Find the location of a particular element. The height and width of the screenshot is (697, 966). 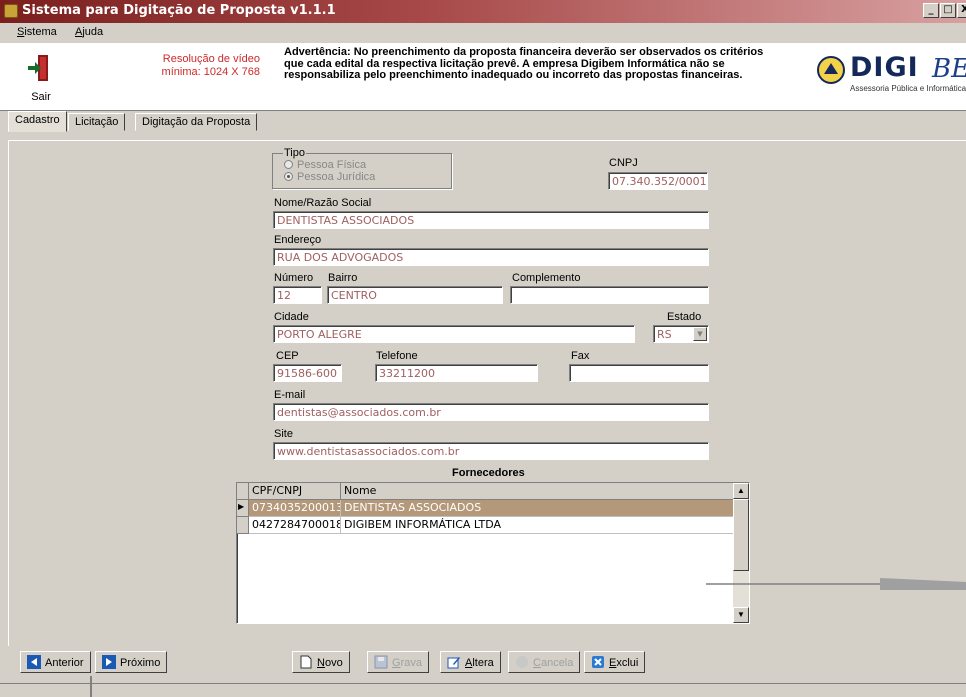

table-row-nome: DENTISTAS ASSOCIADOS is located at coordinates (537, 508).